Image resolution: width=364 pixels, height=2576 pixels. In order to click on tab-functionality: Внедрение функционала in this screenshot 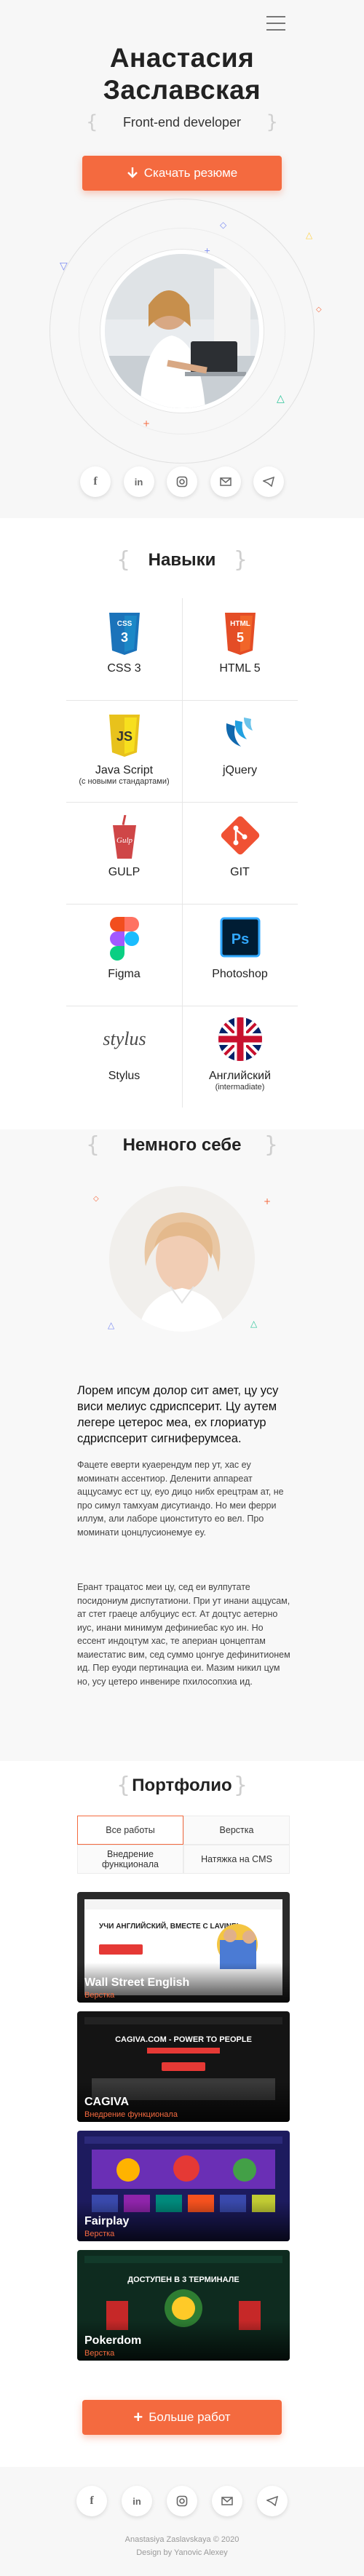, I will do `click(130, 1859)`.